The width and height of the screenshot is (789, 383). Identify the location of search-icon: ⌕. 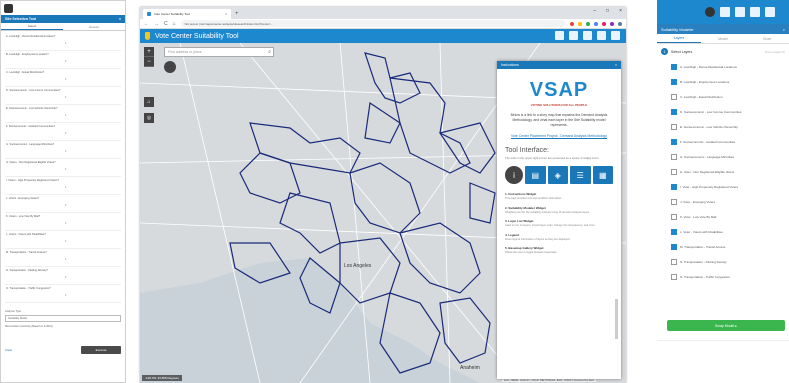
(269, 52).